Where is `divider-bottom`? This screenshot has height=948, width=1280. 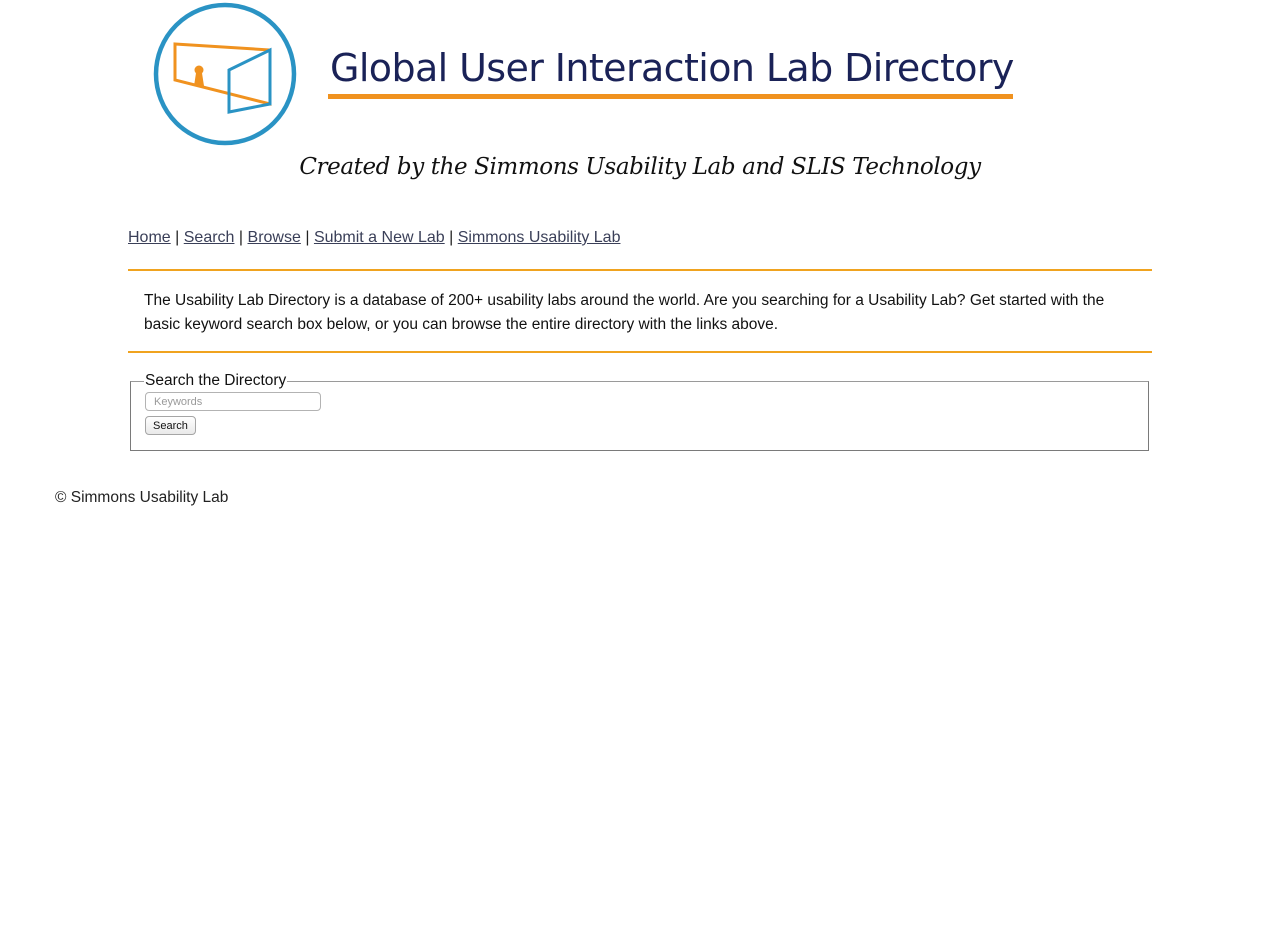 divider-bottom is located at coordinates (640, 352).